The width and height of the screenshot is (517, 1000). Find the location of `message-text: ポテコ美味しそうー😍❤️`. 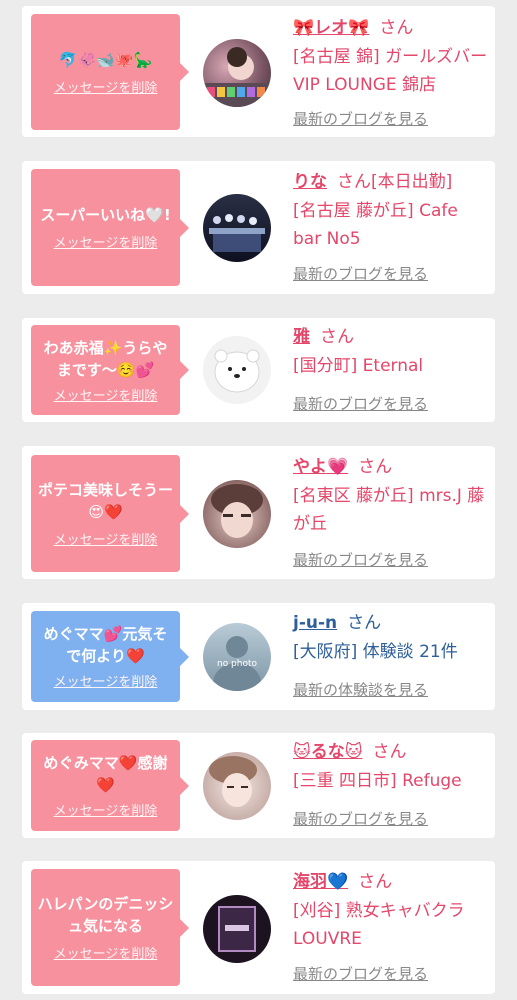

message-text: ポテコ美味しそうー😍❤️ is located at coordinates (105, 501).